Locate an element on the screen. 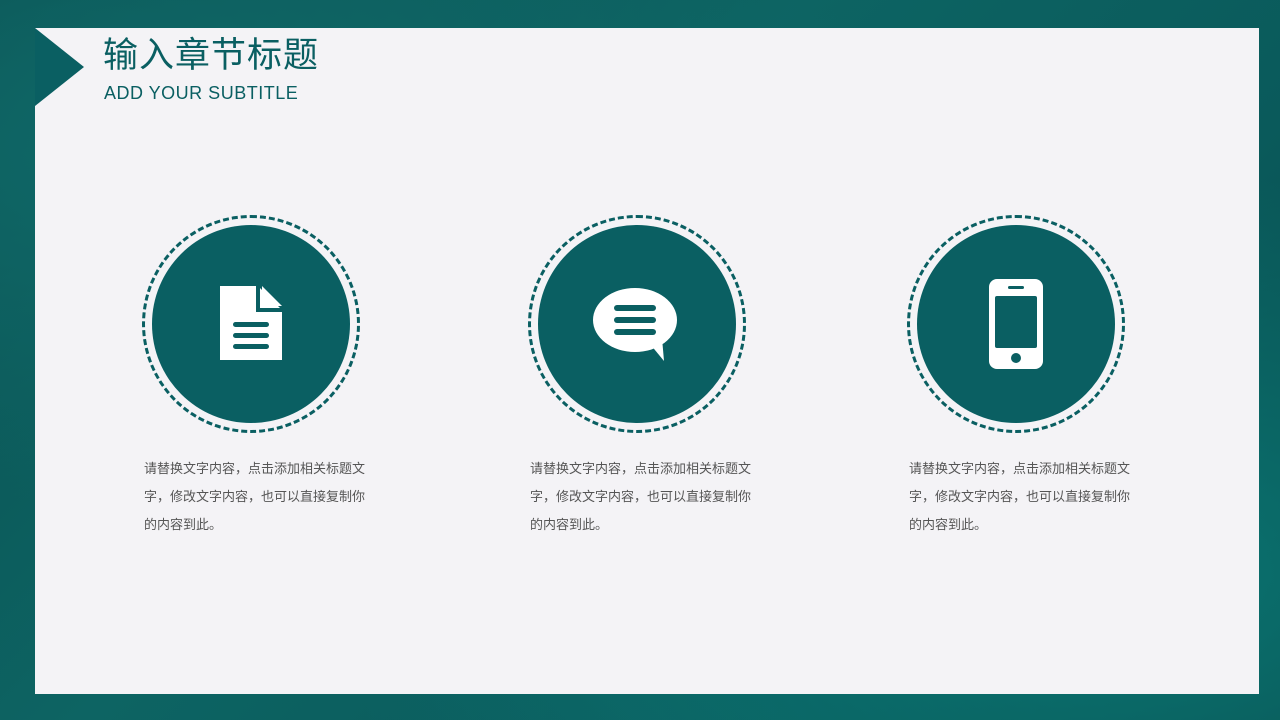  corner-triangle-decoration is located at coordinates (59, 67).